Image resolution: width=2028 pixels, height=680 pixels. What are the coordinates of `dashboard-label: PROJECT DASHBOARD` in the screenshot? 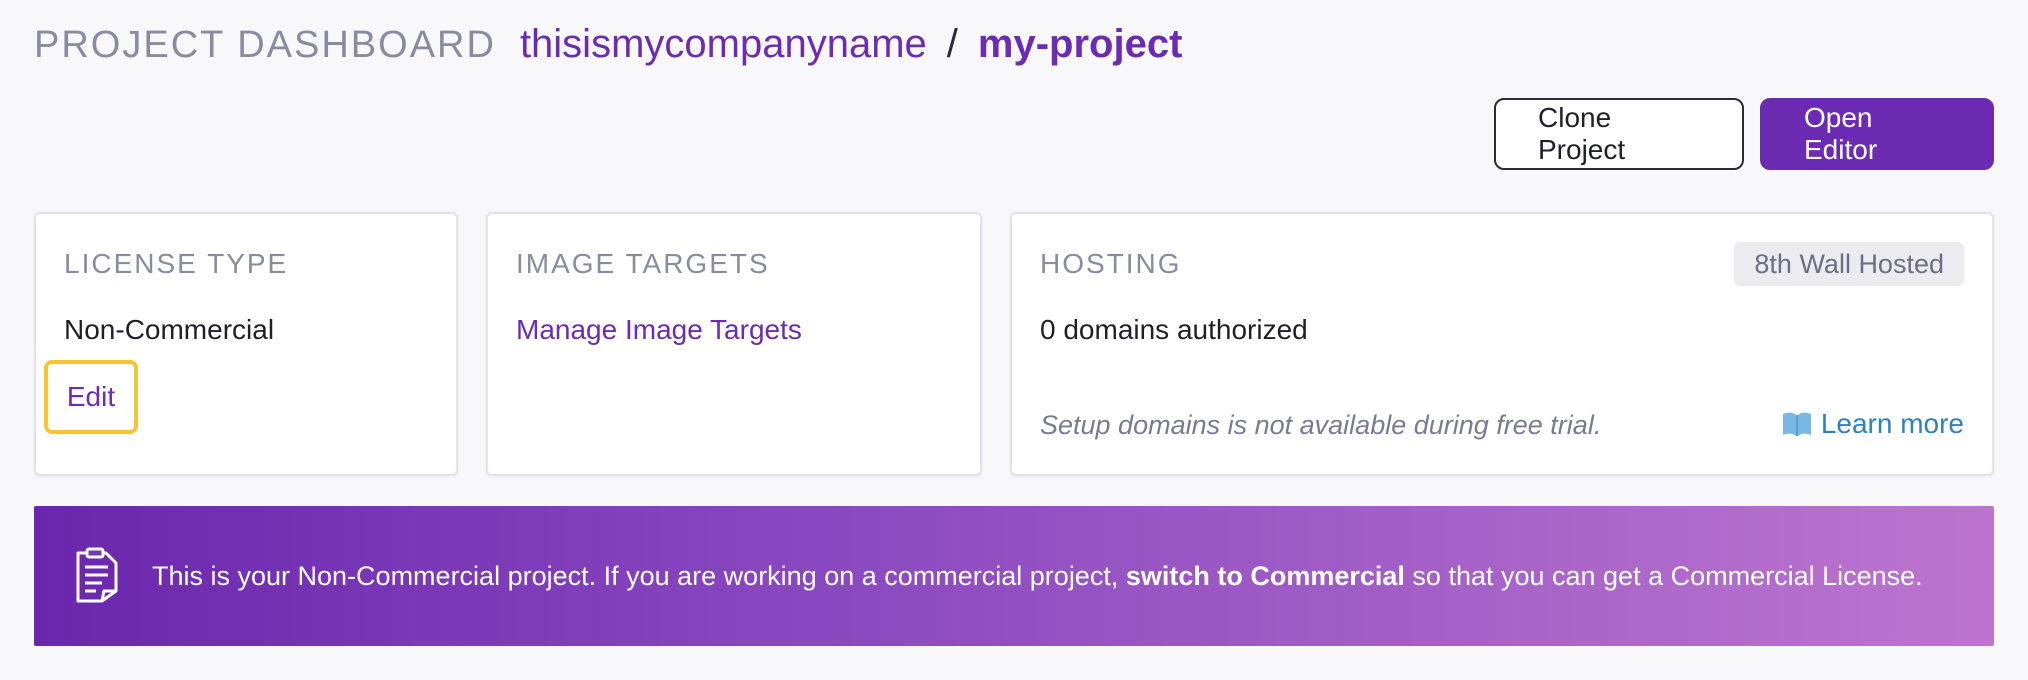 It's located at (265, 45).